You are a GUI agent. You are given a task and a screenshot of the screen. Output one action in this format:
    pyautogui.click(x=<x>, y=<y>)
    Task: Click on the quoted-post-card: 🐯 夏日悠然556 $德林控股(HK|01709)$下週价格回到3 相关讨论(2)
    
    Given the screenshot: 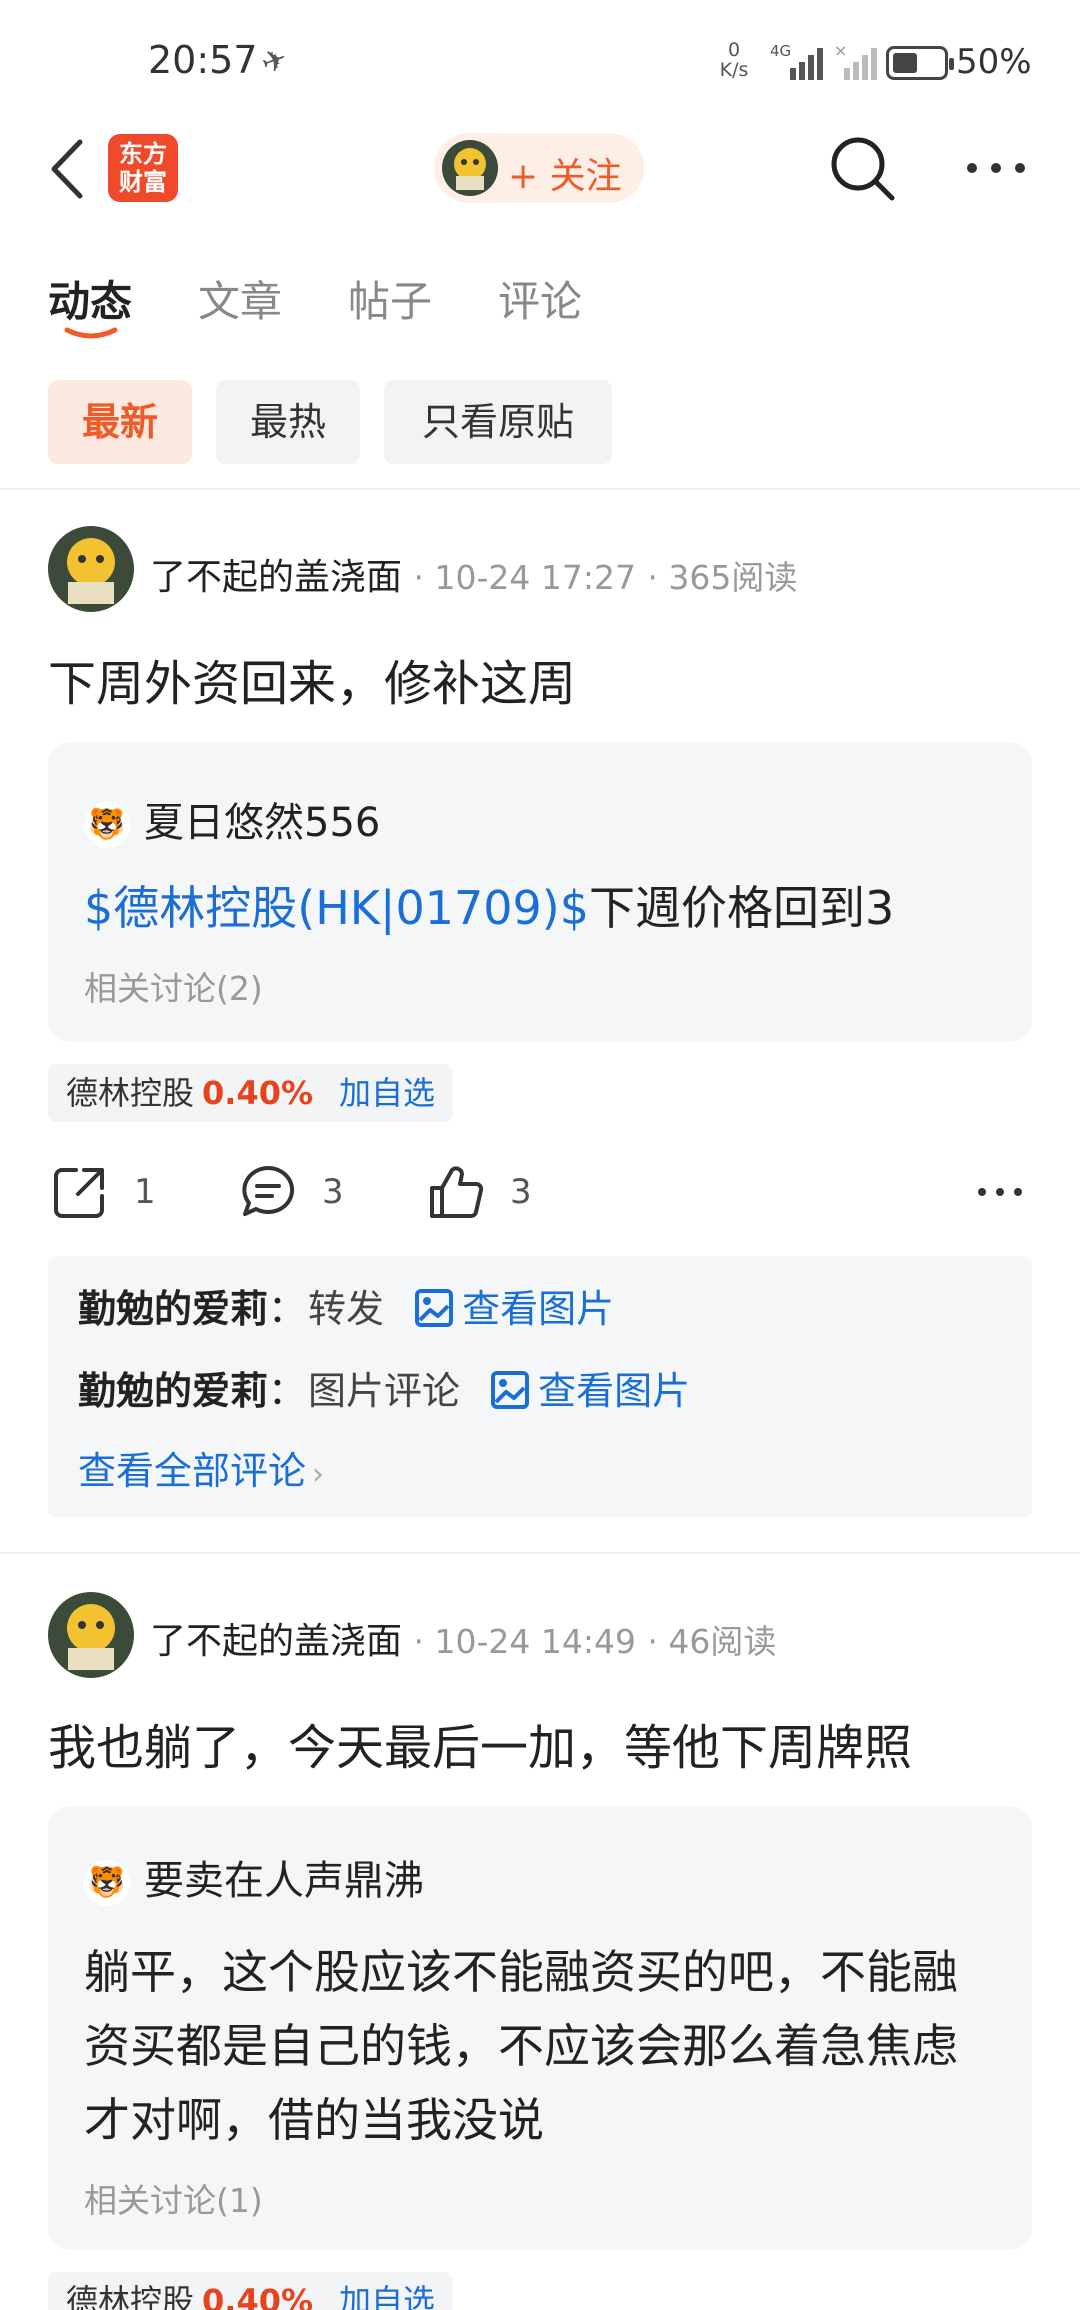 What is the action you would take?
    pyautogui.click(x=540, y=892)
    